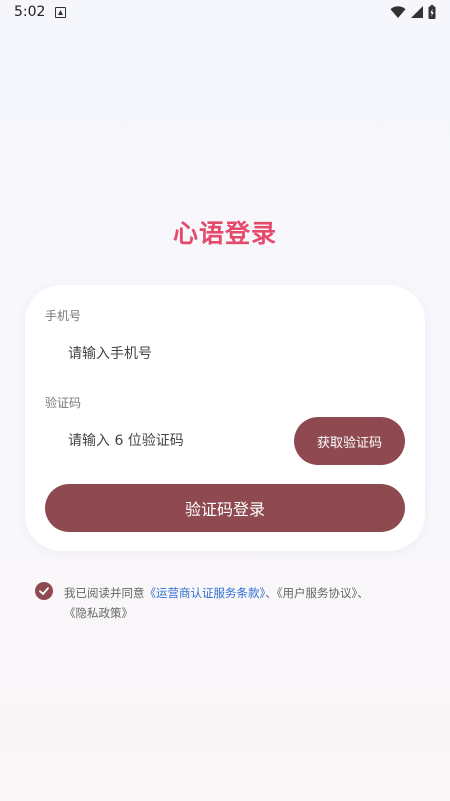 The width and height of the screenshot is (450, 801). Describe the element at coordinates (247, 603) in the screenshot. I see `agreement-text: 我已阅读并同意《运营商认证服务条款》、《用户服务协议》、《隐私政策》` at that location.